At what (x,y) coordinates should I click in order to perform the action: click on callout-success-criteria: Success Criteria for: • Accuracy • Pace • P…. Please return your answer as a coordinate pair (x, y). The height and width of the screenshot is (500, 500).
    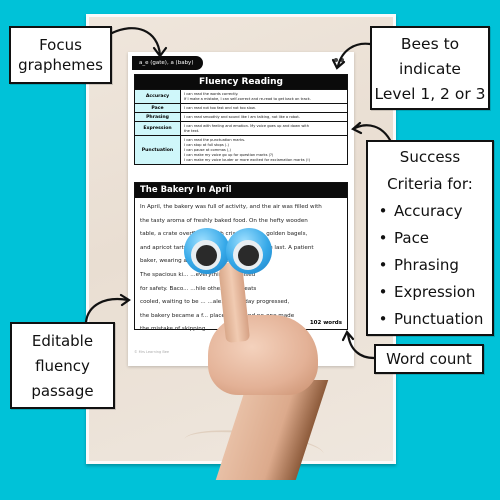
    Looking at the image, I should click on (430, 238).